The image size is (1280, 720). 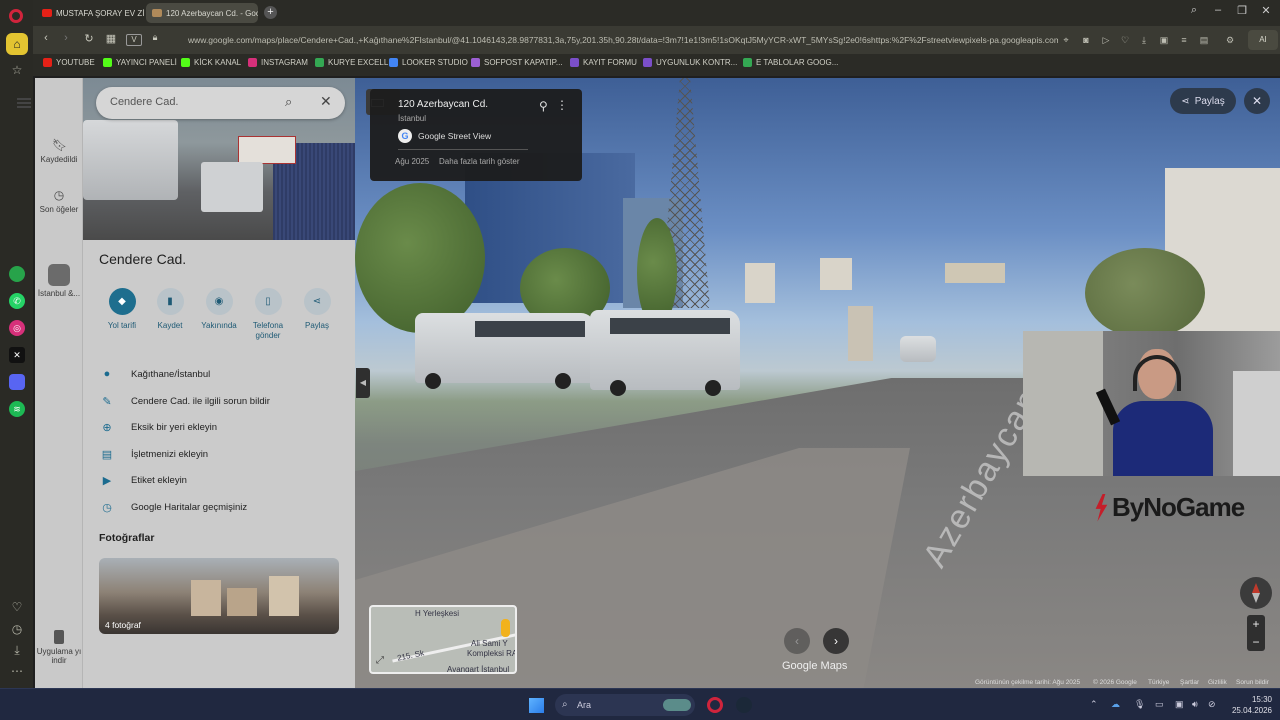 I want to click on save-button: ▮ Kaydet, so click(x=170, y=309).